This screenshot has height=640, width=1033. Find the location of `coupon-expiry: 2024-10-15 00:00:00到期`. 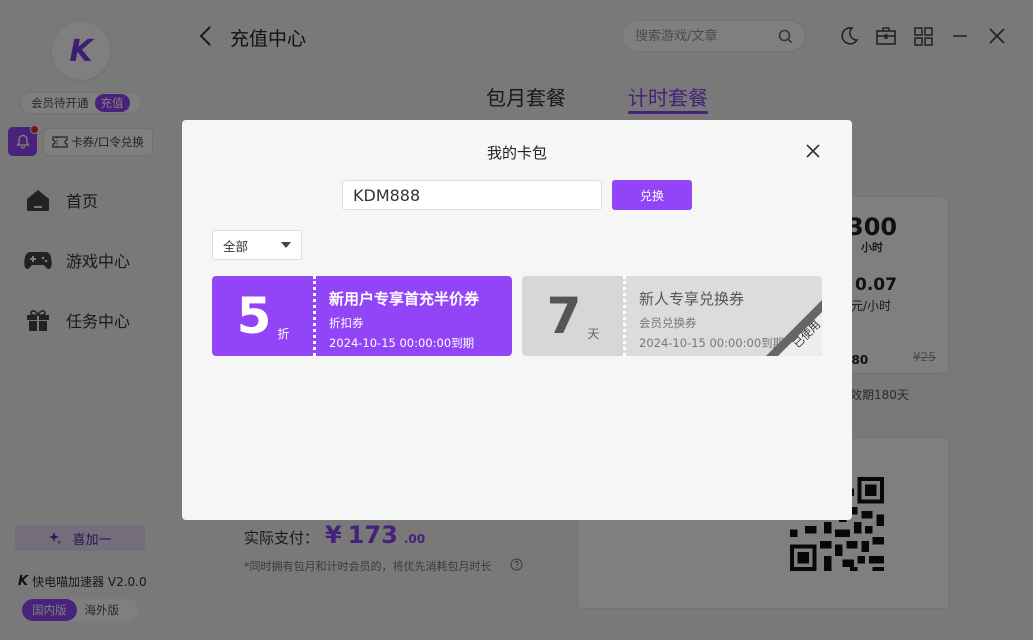

coupon-expiry: 2024-10-15 00:00:00到期 is located at coordinates (402, 343).